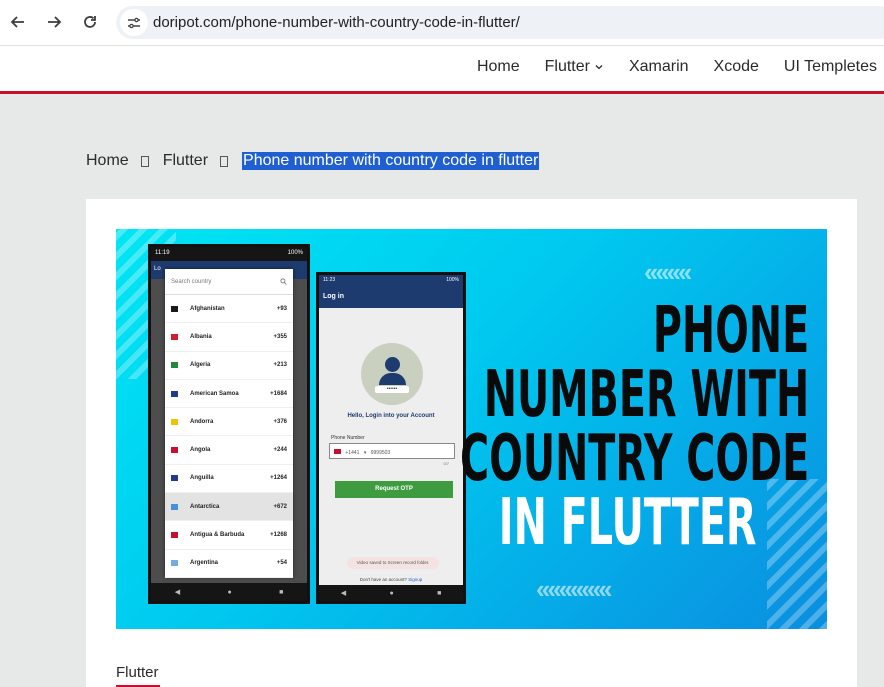 This screenshot has width=884, height=687. Describe the element at coordinates (191, 281) in the screenshot. I see `country-search-placeholder: Search country` at that location.